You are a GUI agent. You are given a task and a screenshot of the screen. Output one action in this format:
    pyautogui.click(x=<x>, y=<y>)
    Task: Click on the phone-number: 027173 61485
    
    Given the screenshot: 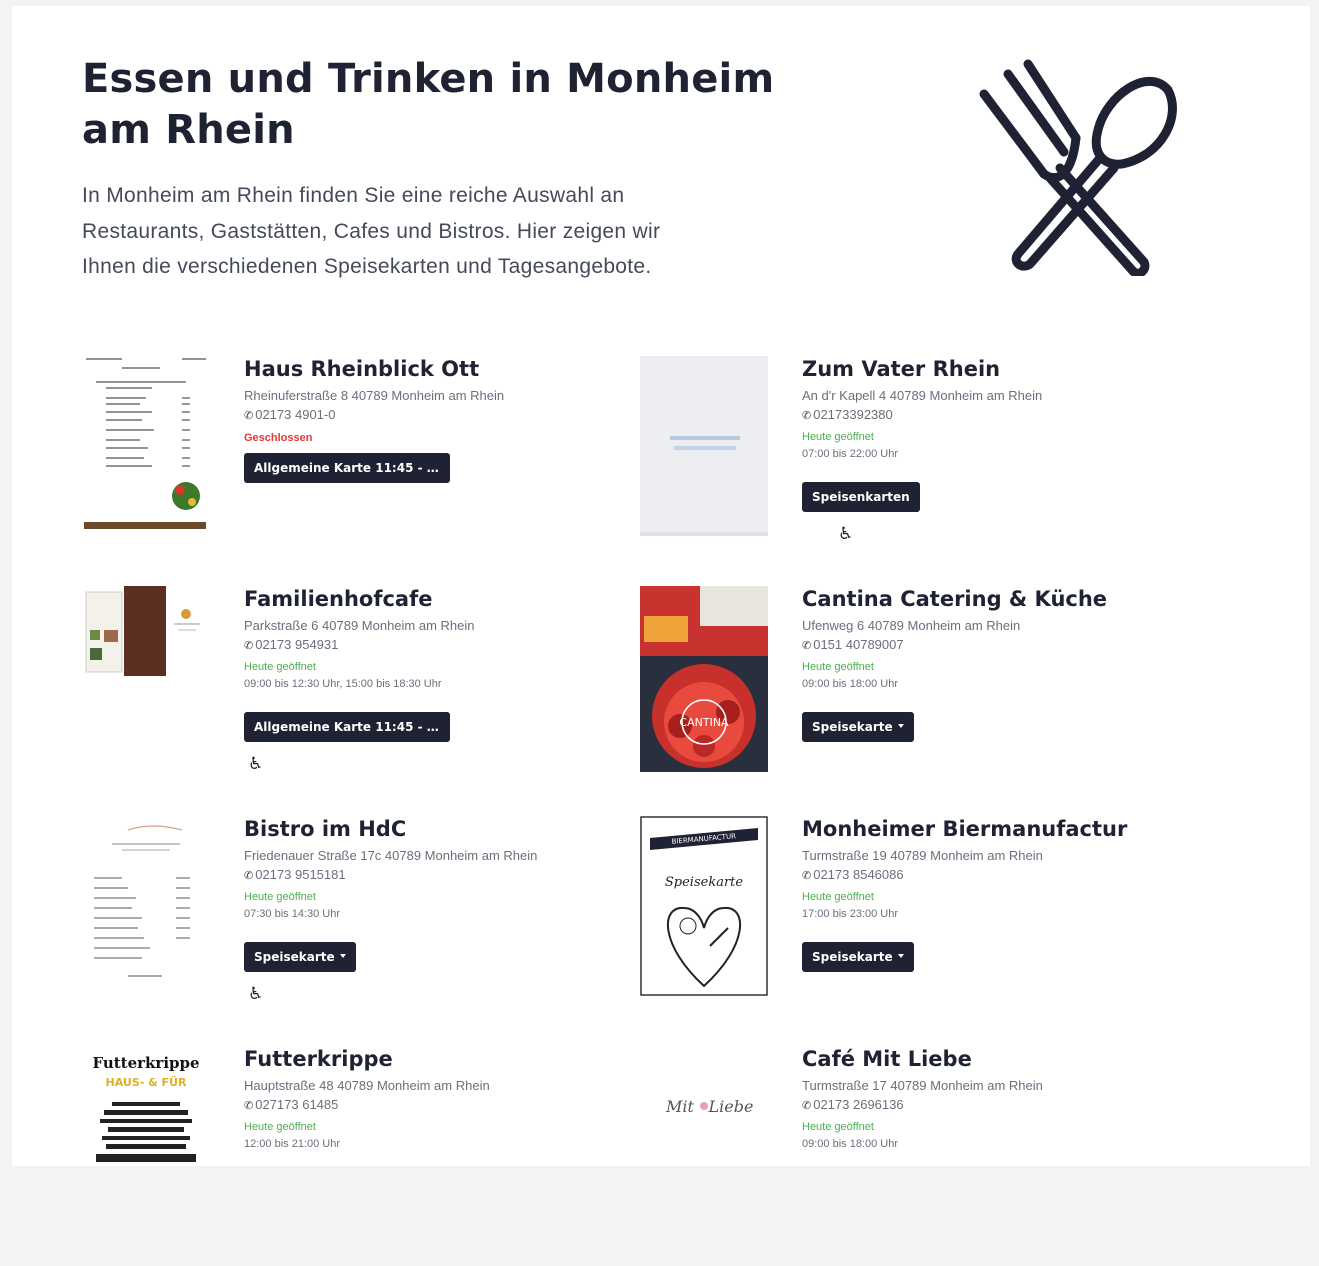 What is the action you would take?
    pyautogui.click(x=297, y=1104)
    